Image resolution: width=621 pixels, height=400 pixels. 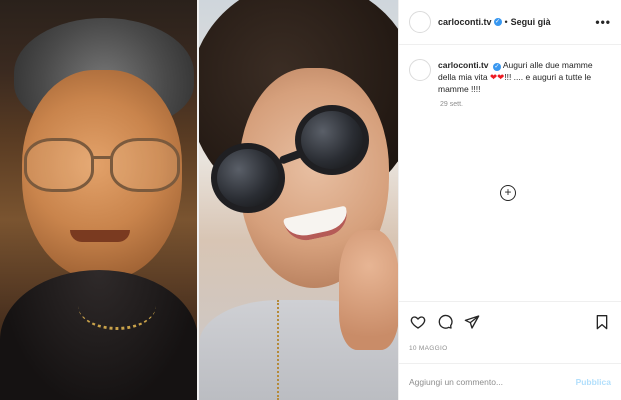 What do you see at coordinates (510, 22) in the screenshot?
I see `post-header: carloconti.tv ✓ • Segui già •••` at bounding box center [510, 22].